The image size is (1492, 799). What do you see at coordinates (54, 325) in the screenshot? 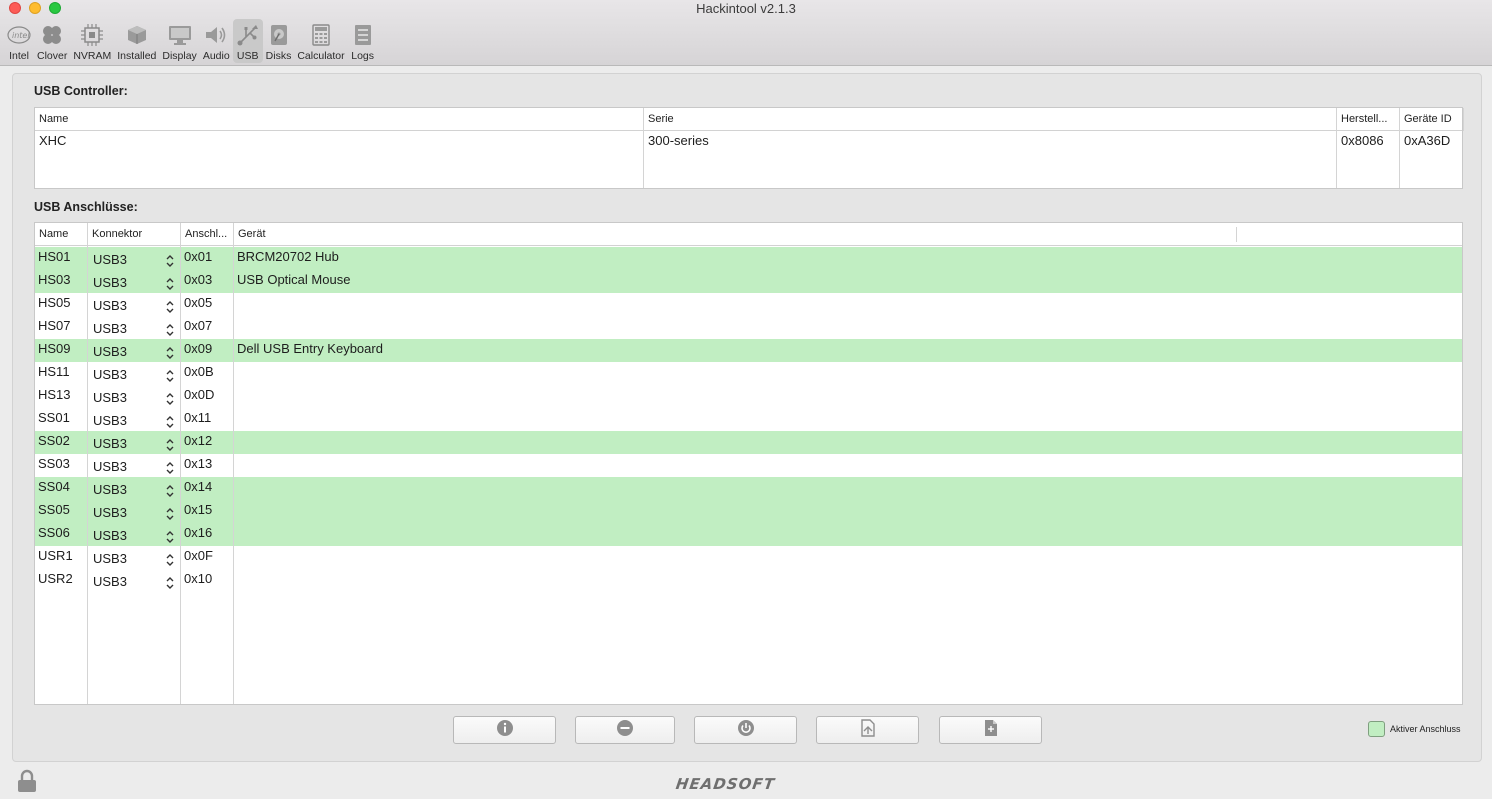
I see `port-name: HS07` at bounding box center [54, 325].